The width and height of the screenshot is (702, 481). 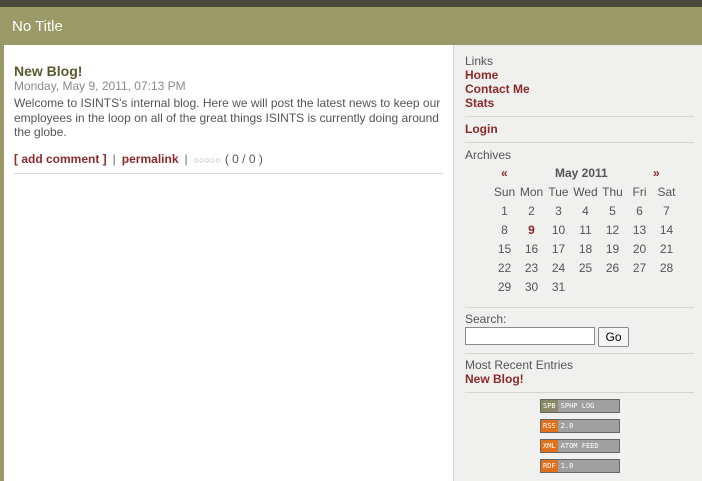 I want to click on badge-right-label: 2.0, so click(x=588, y=426).